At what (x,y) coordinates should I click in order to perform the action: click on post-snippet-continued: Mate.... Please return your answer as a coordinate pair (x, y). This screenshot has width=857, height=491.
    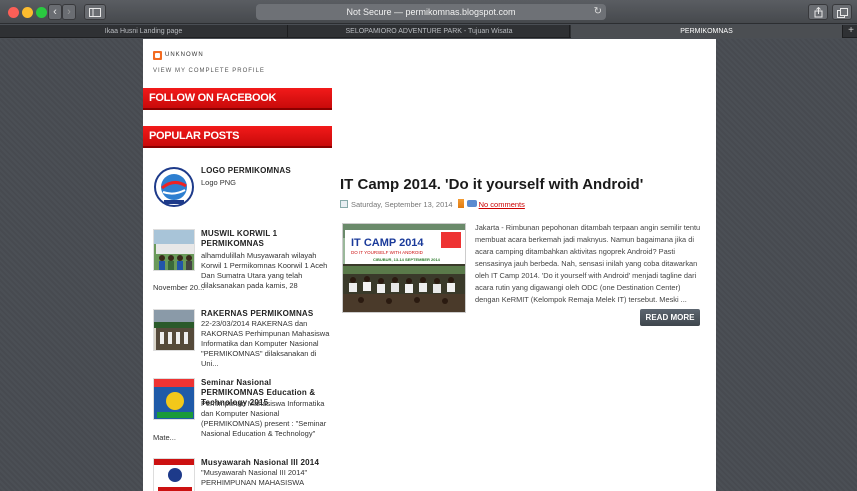
    Looking at the image, I should click on (164, 437).